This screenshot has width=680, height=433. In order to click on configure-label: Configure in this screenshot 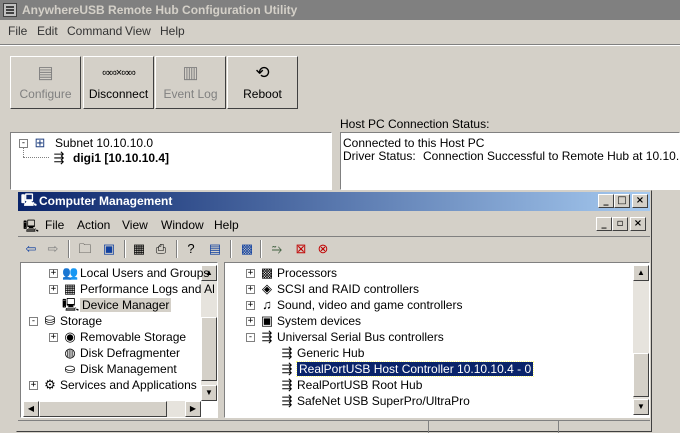, I will do `click(45, 94)`.